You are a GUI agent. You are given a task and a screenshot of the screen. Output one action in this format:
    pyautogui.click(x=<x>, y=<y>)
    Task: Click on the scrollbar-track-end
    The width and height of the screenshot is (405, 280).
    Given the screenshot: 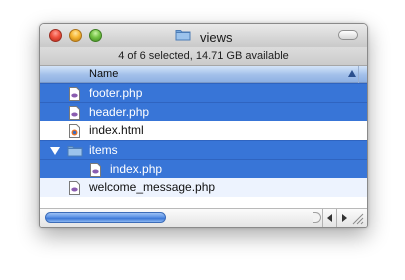 What is the action you would take?
    pyautogui.click(x=317, y=217)
    